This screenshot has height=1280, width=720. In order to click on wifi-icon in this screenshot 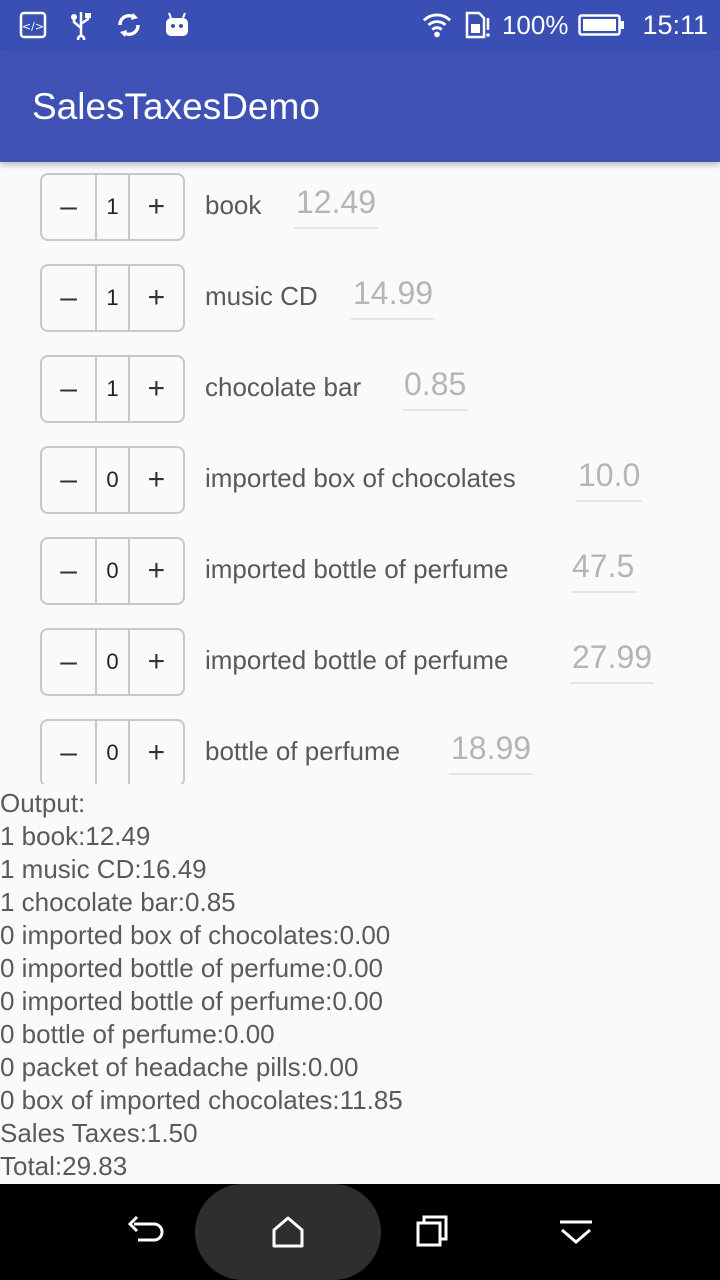, I will do `click(437, 25)`.